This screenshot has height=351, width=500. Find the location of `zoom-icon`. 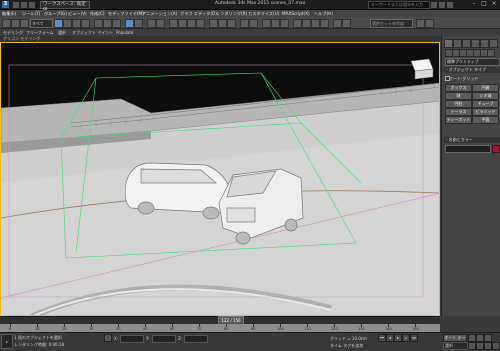

zoom-icon is located at coordinates (472, 338).